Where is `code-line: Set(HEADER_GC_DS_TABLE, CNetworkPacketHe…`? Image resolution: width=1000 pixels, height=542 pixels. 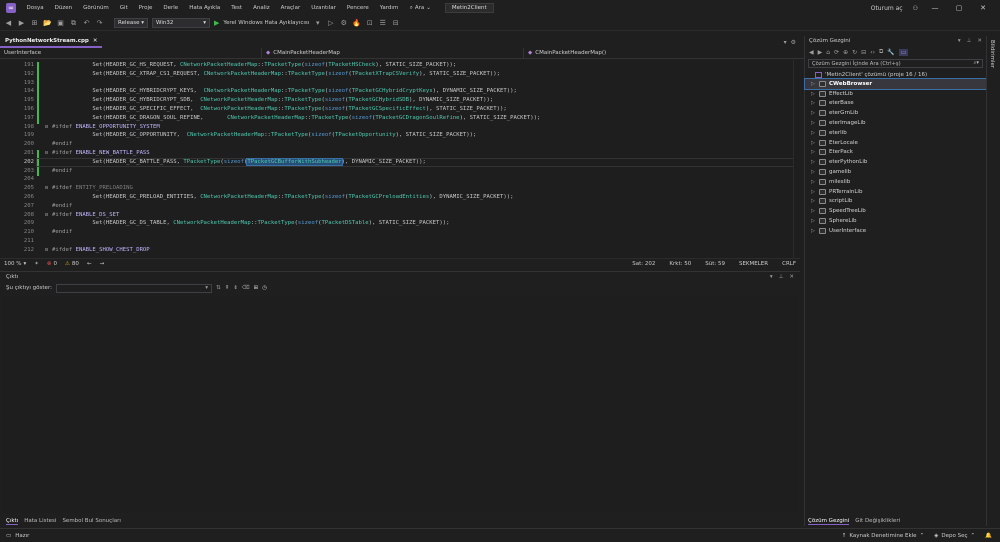 code-line: Set(HEADER_GC_DS_TABLE, CNetworkPacketHe… is located at coordinates (250, 223).